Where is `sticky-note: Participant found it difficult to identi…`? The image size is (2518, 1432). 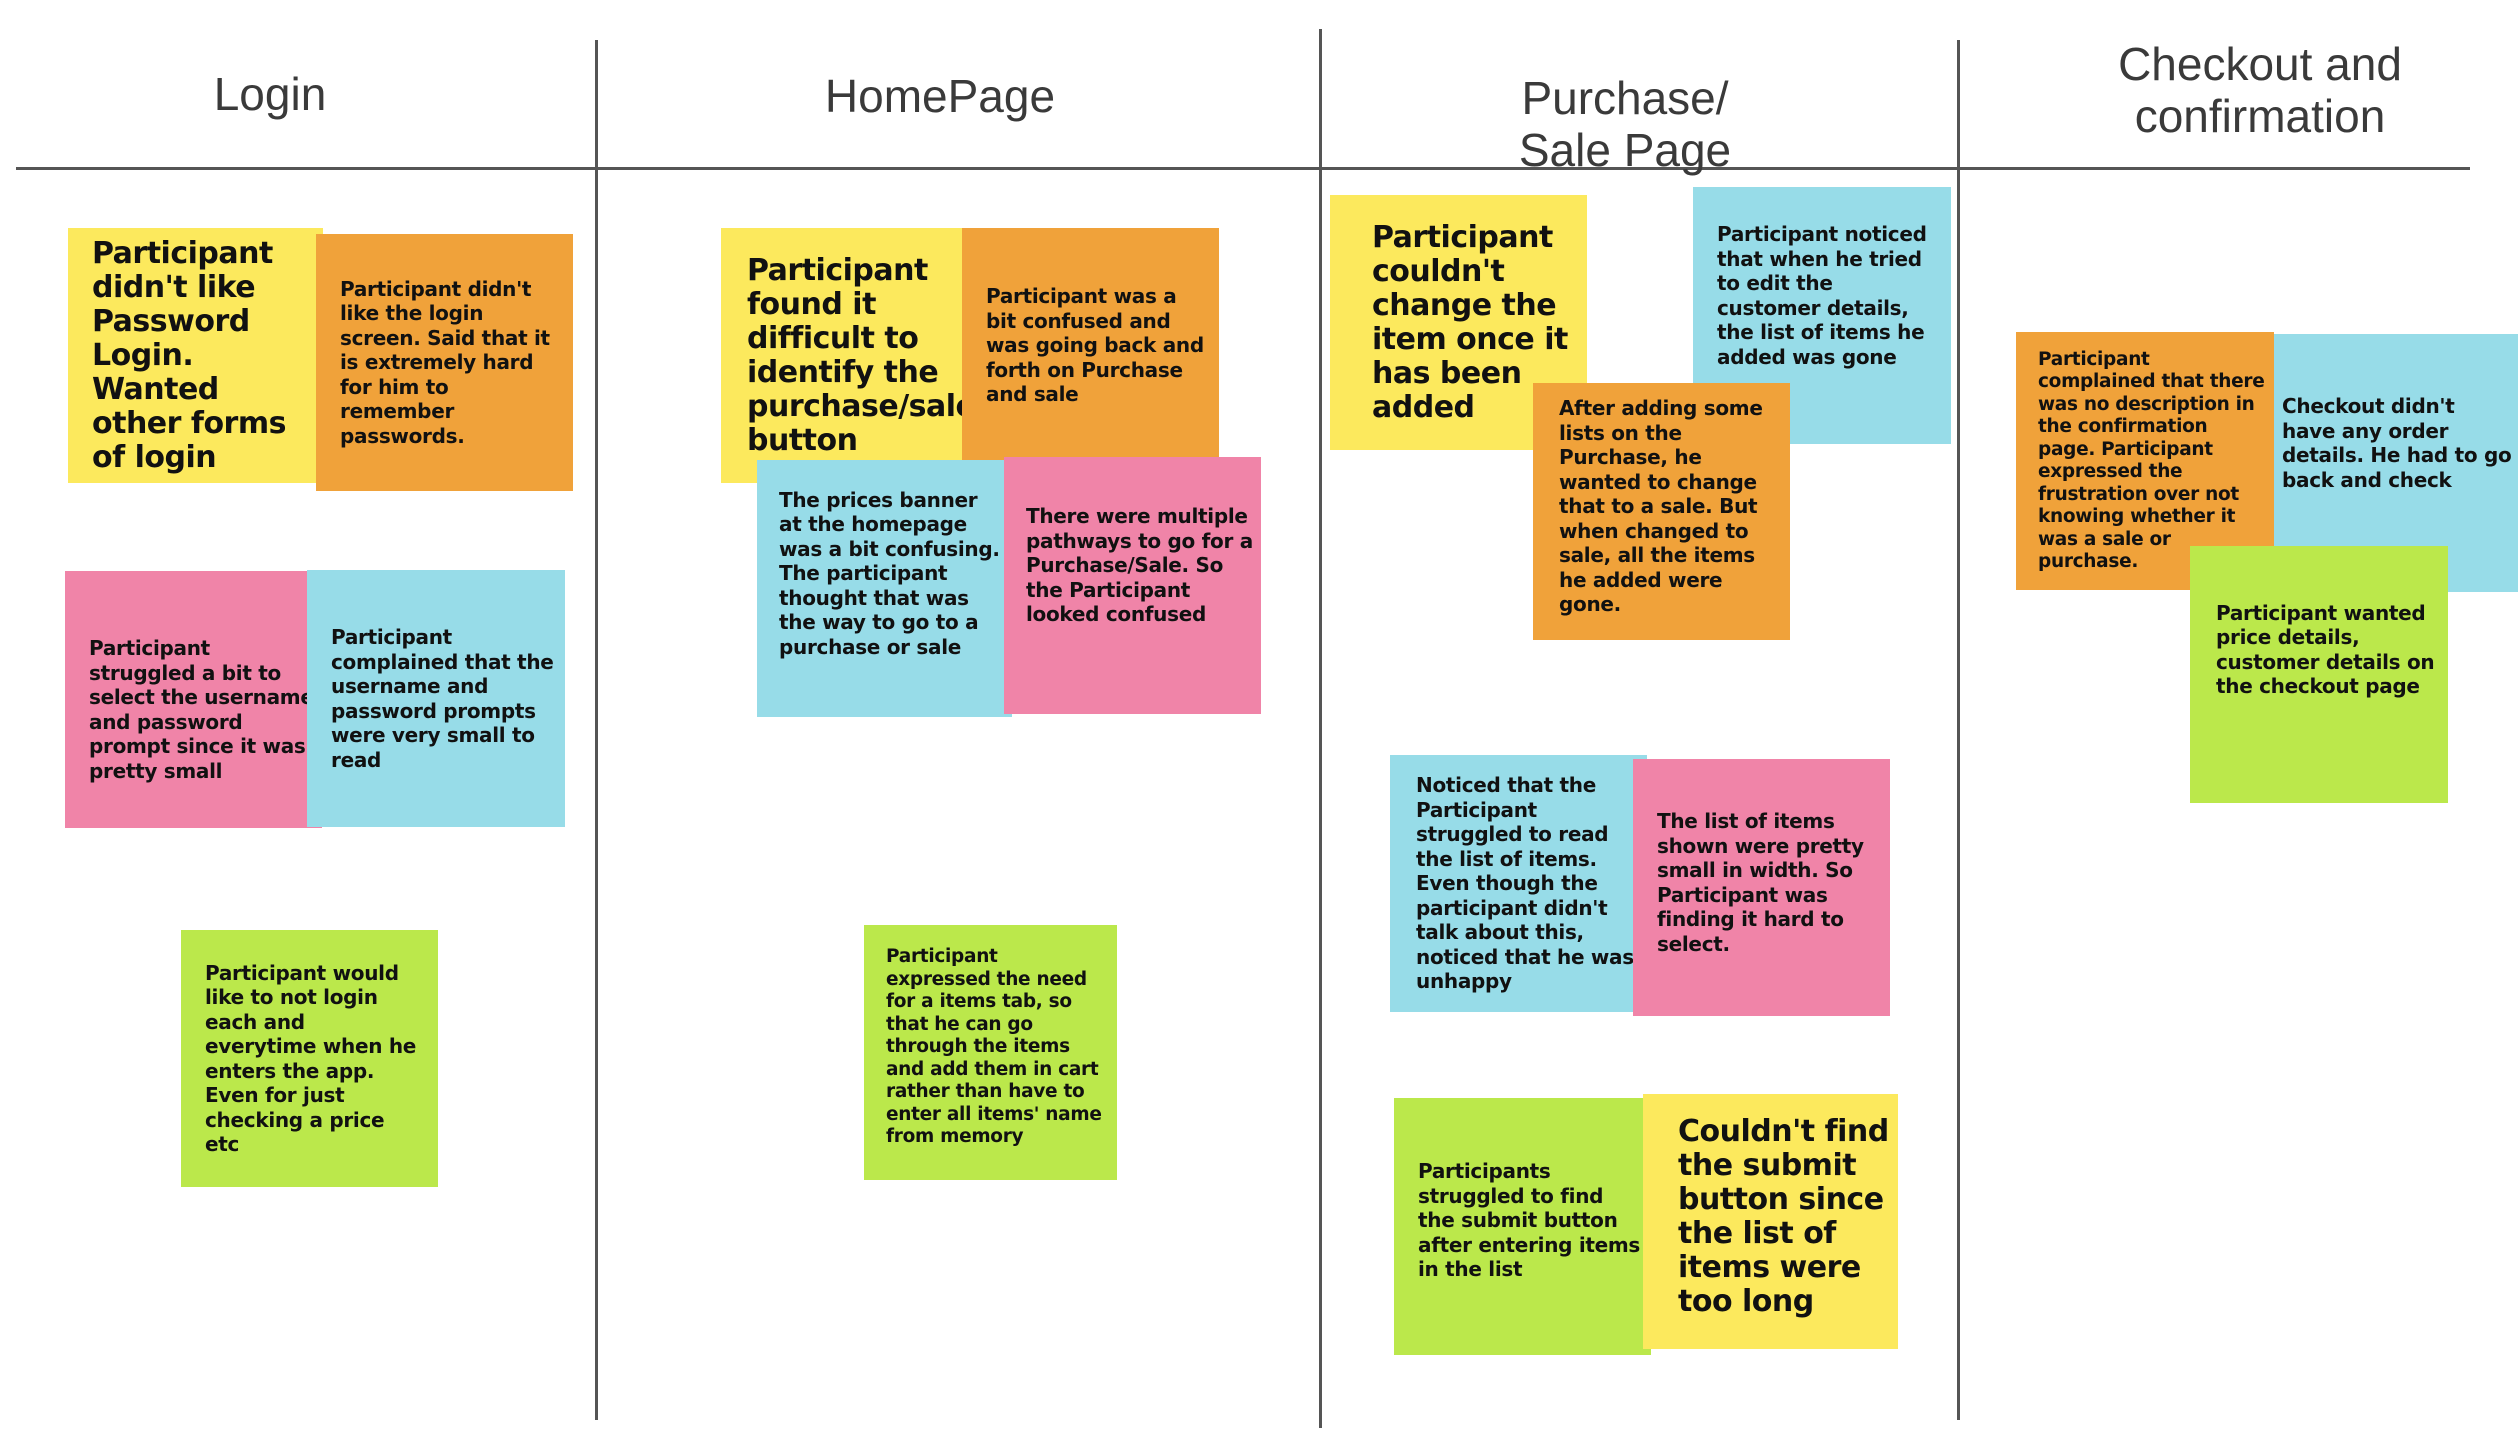
sticky-note: Participant found it difficult to identi… is located at coordinates (848, 355).